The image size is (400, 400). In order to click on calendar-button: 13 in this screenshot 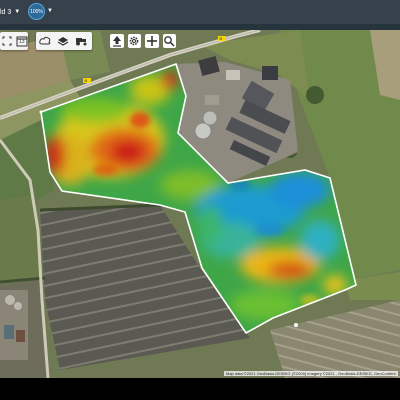, I will do `click(22, 41)`.